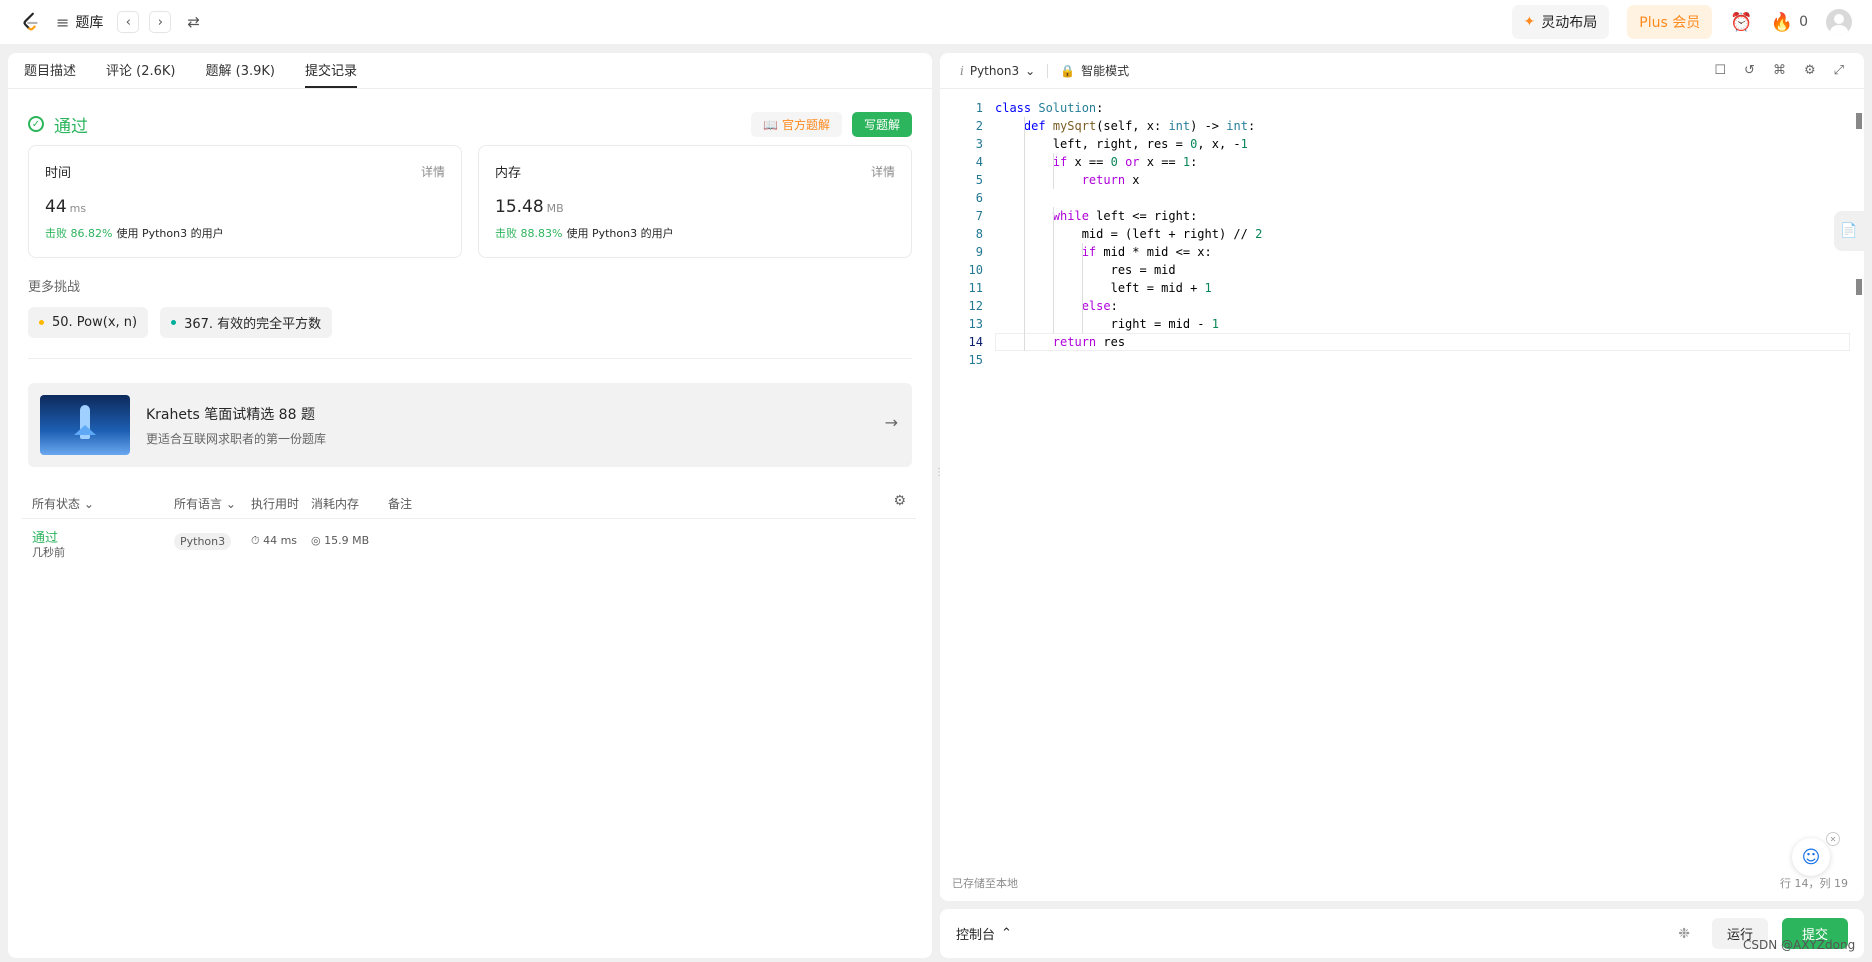 Image resolution: width=1872 pixels, height=962 pixels. I want to click on runtime-unit: ms, so click(78, 208).